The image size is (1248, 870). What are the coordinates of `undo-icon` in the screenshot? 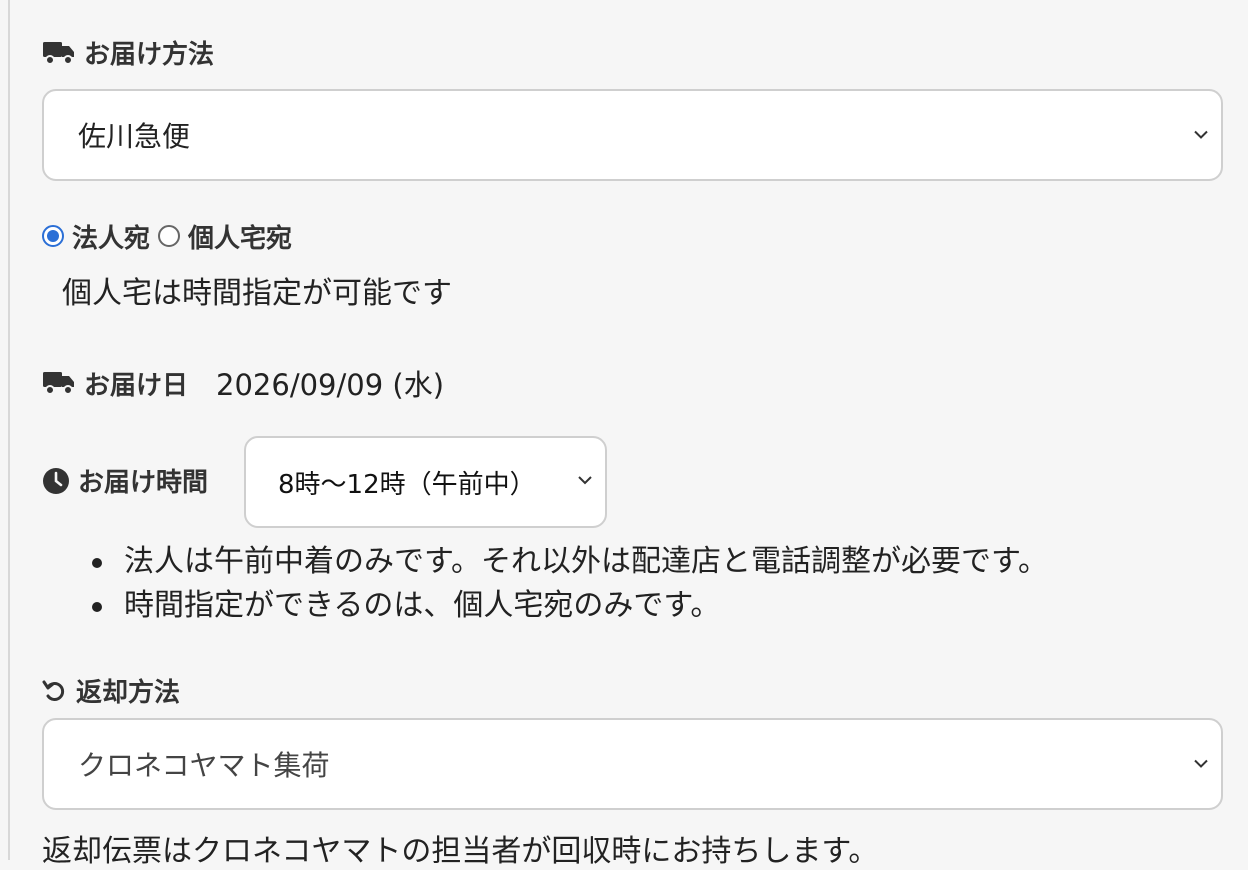 It's located at (55, 691).